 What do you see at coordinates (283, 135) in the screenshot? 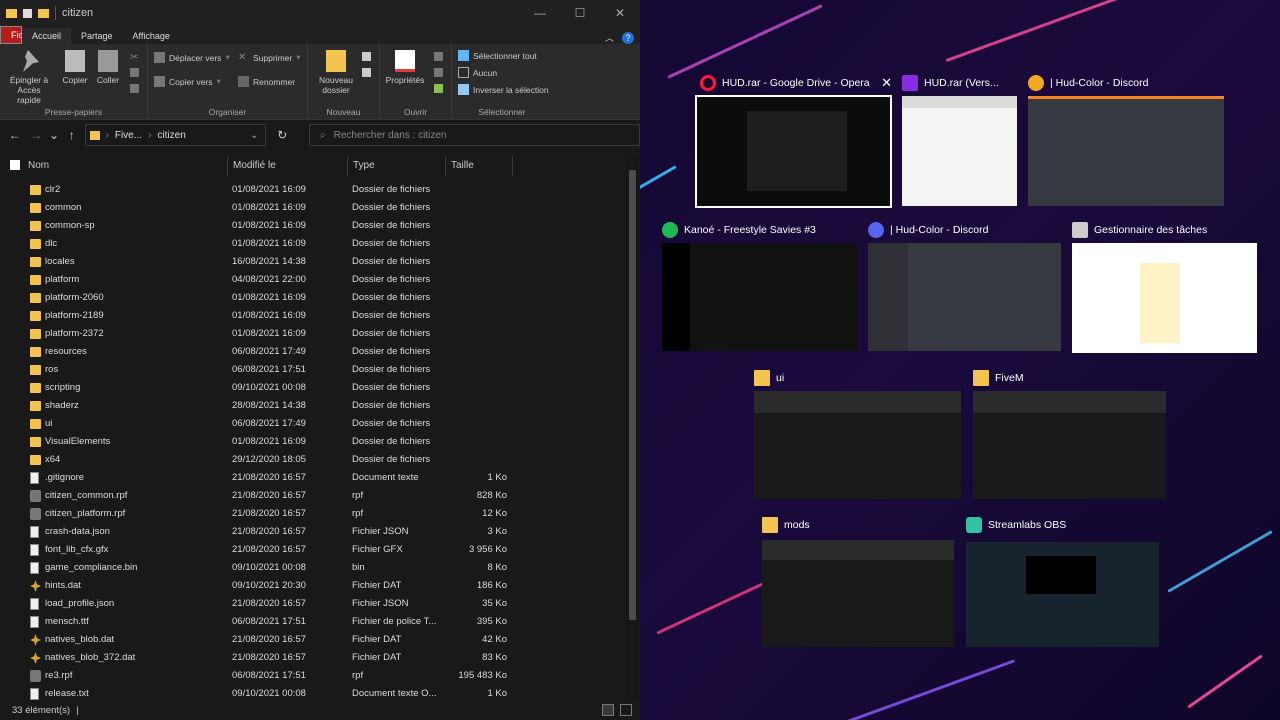
I see `refresh-icon: ↻` at bounding box center [283, 135].